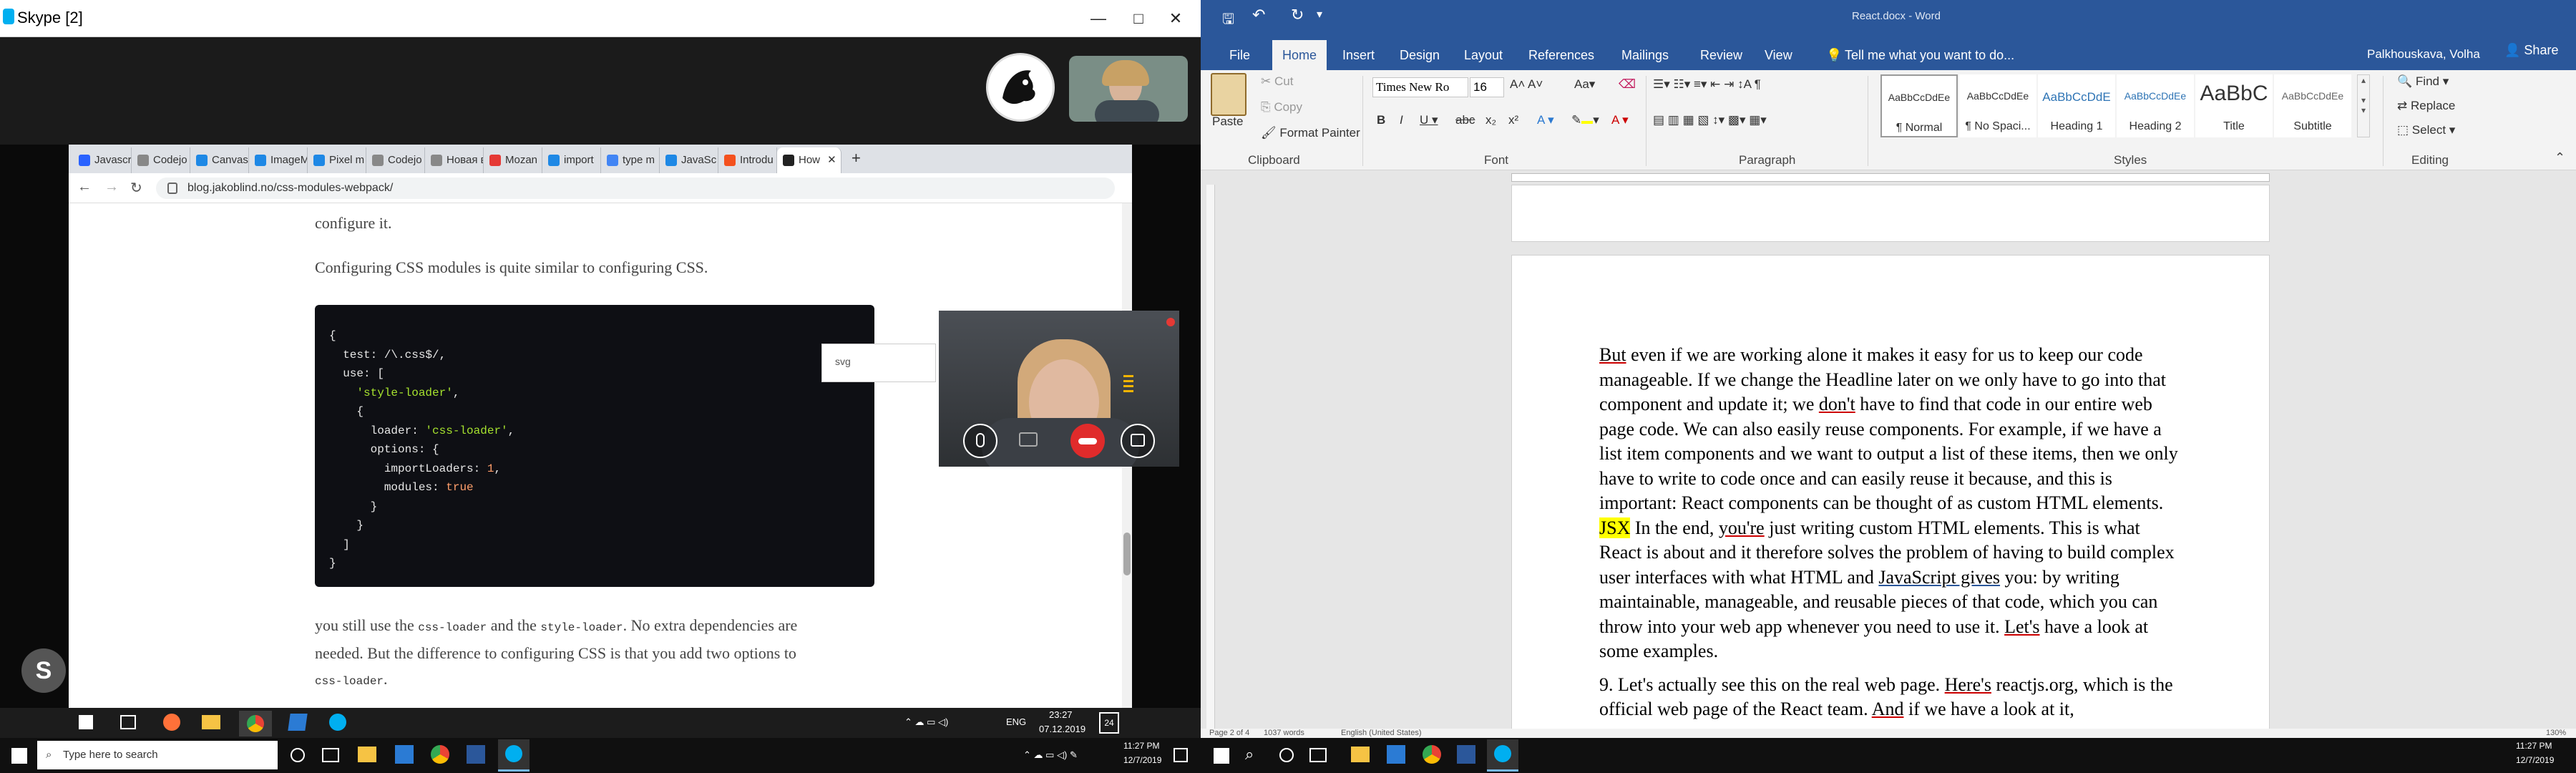  What do you see at coordinates (1249, 754) in the screenshot?
I see `search-icon-2: ⌕` at bounding box center [1249, 754].